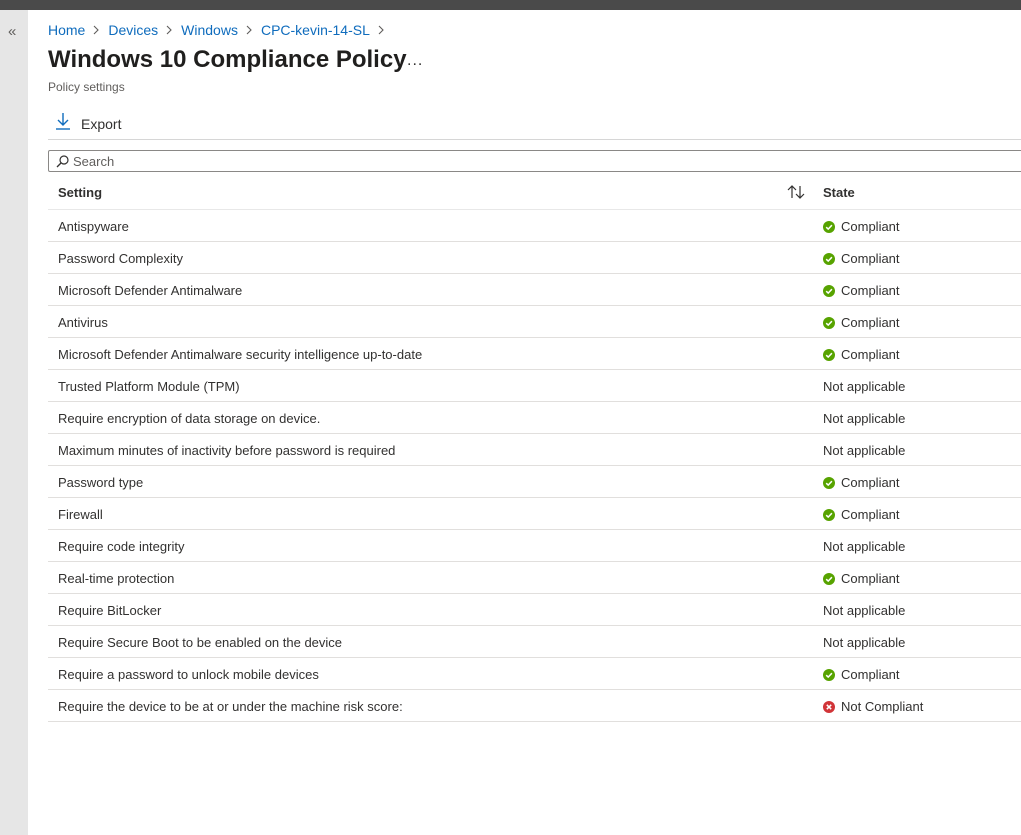  I want to click on state-label: Not Compliant, so click(882, 706).